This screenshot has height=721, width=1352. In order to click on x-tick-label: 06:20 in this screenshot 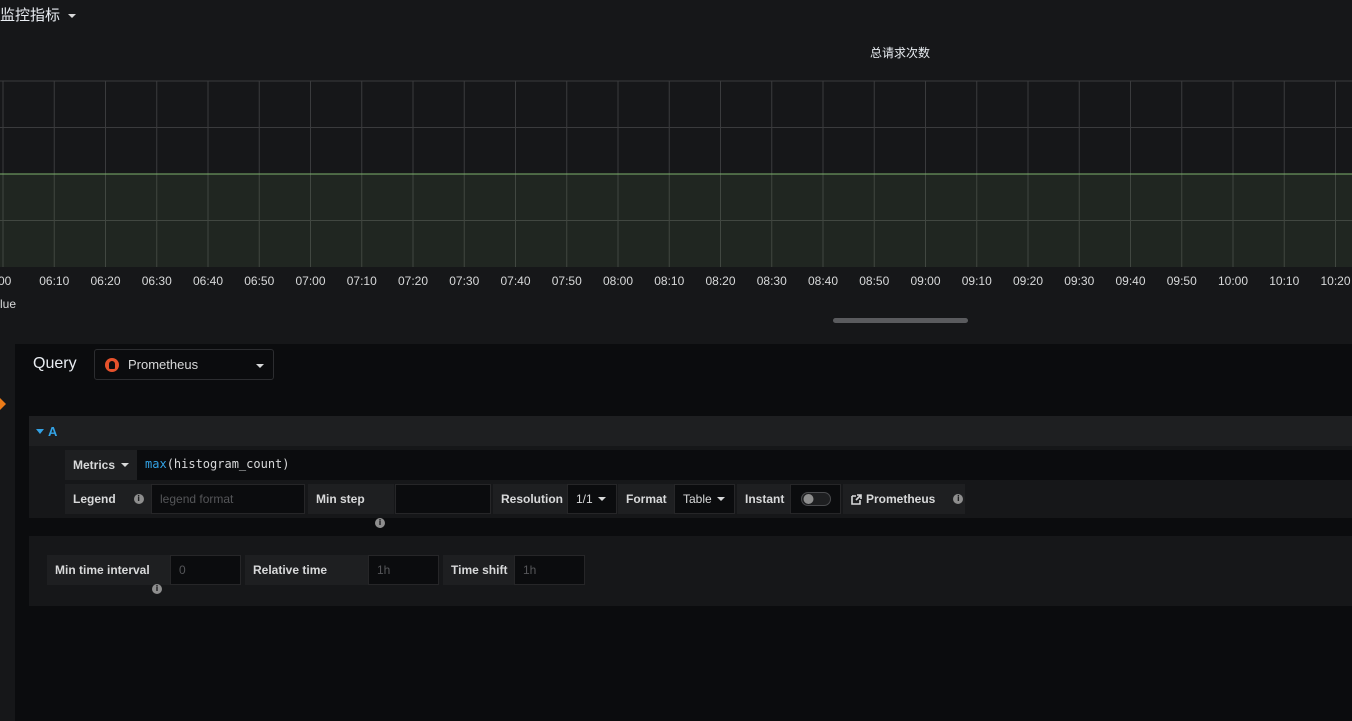, I will do `click(105, 281)`.